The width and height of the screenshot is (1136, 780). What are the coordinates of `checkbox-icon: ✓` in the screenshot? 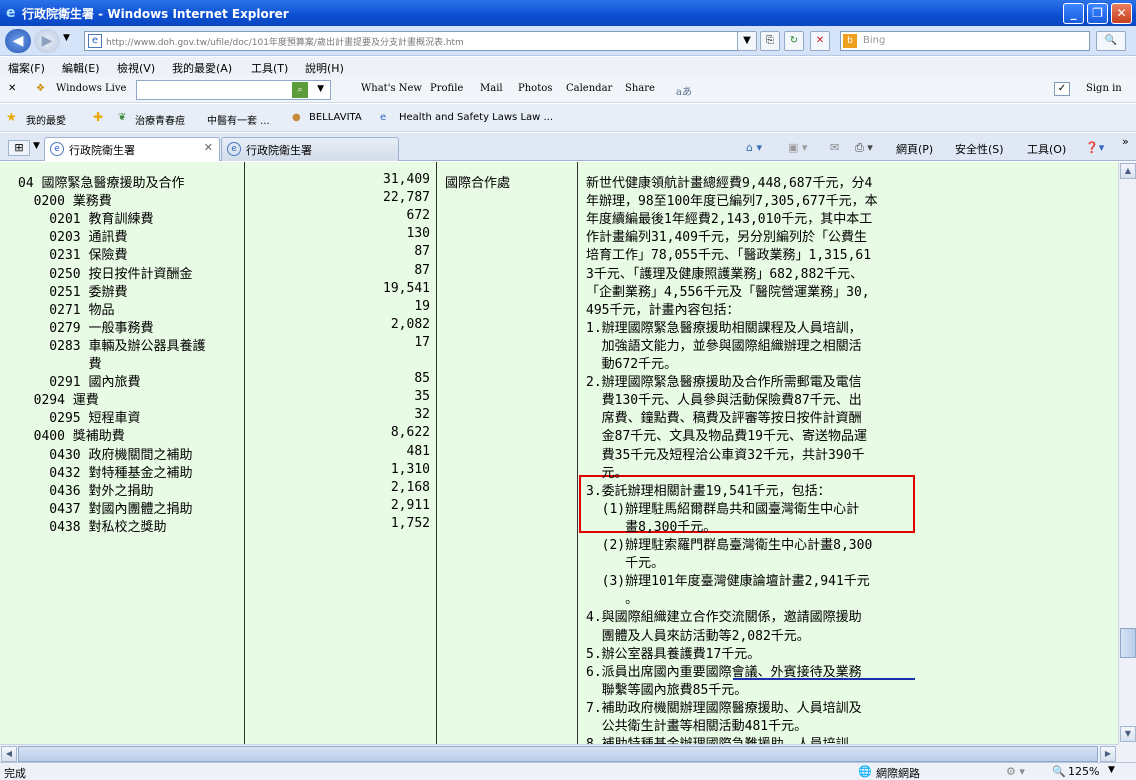 It's located at (1062, 89).